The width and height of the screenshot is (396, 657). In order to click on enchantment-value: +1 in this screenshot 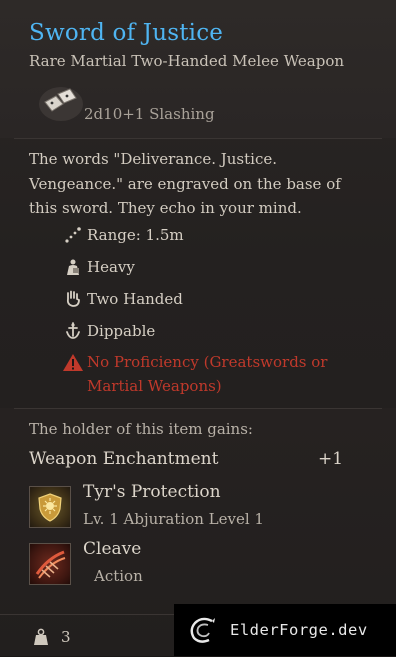, I will do `click(331, 459)`.